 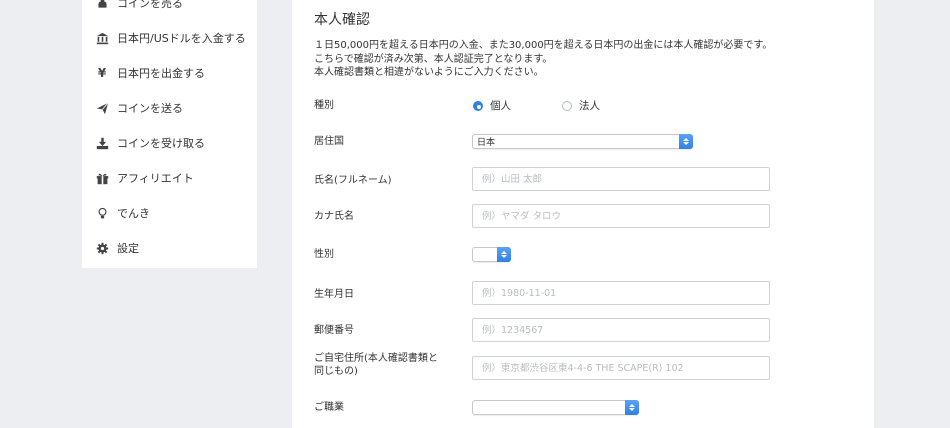 What do you see at coordinates (161, 143) in the screenshot?
I see `sidebar-item-label: コインを受け取る` at bounding box center [161, 143].